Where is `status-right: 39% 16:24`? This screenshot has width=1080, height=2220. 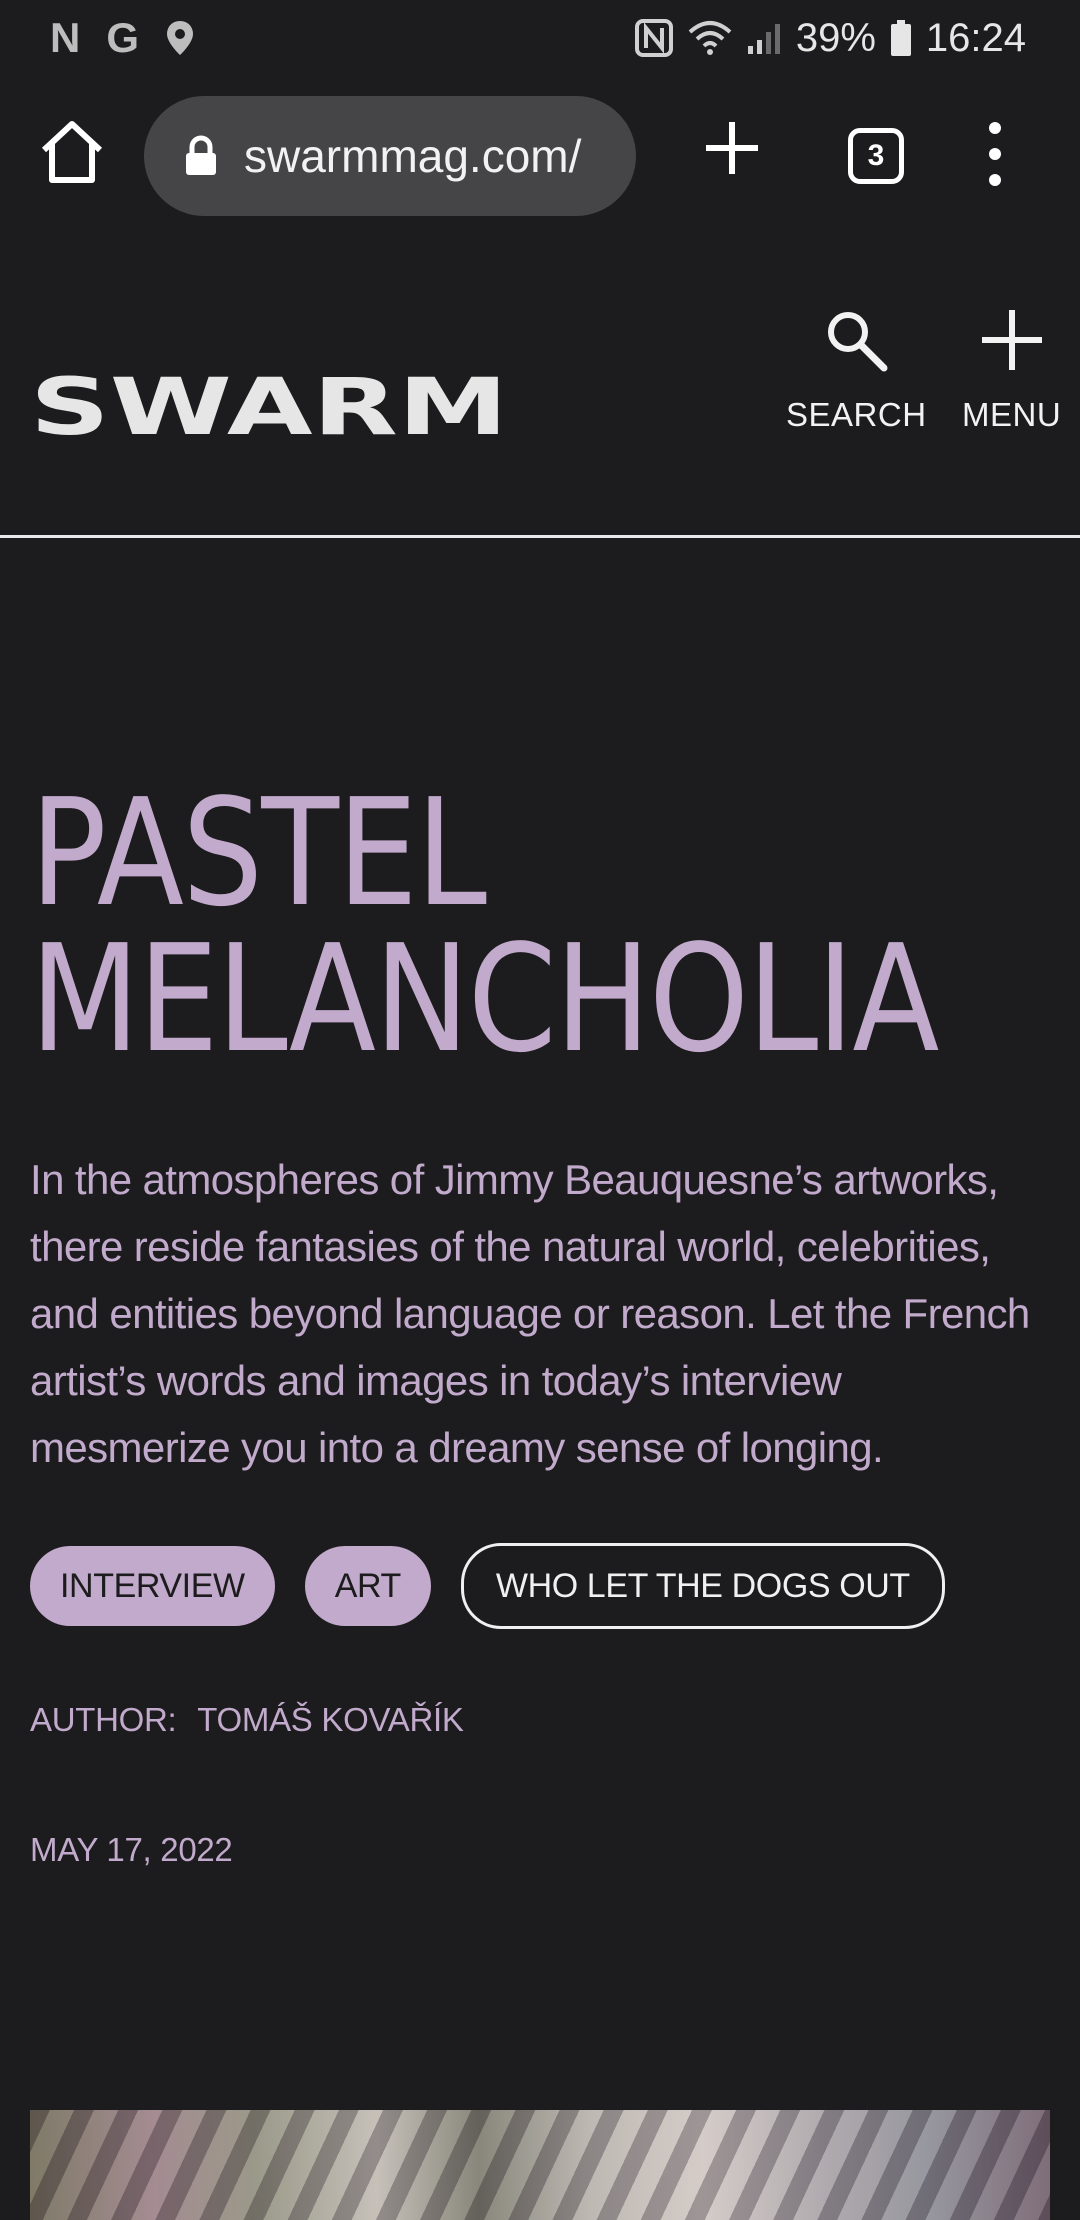 status-right: 39% 16:24 is located at coordinates (830, 38).